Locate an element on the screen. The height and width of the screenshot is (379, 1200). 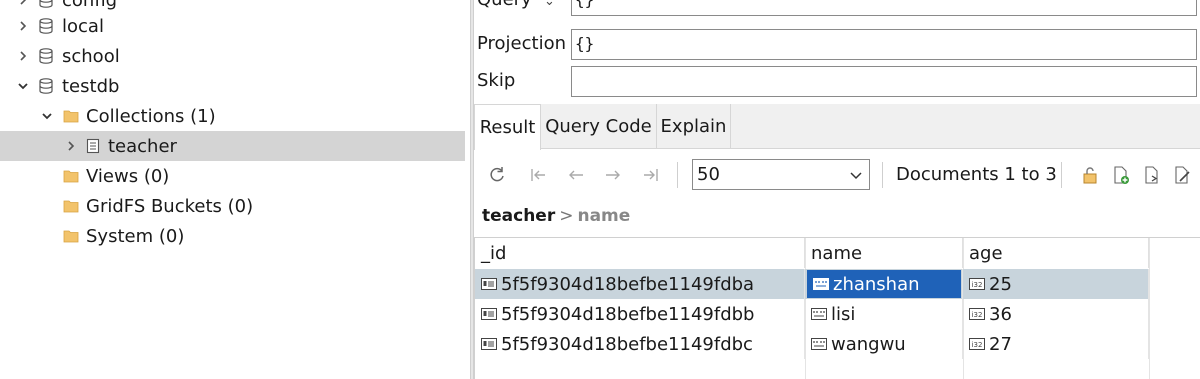
next-page-icon is located at coordinates (613, 175).